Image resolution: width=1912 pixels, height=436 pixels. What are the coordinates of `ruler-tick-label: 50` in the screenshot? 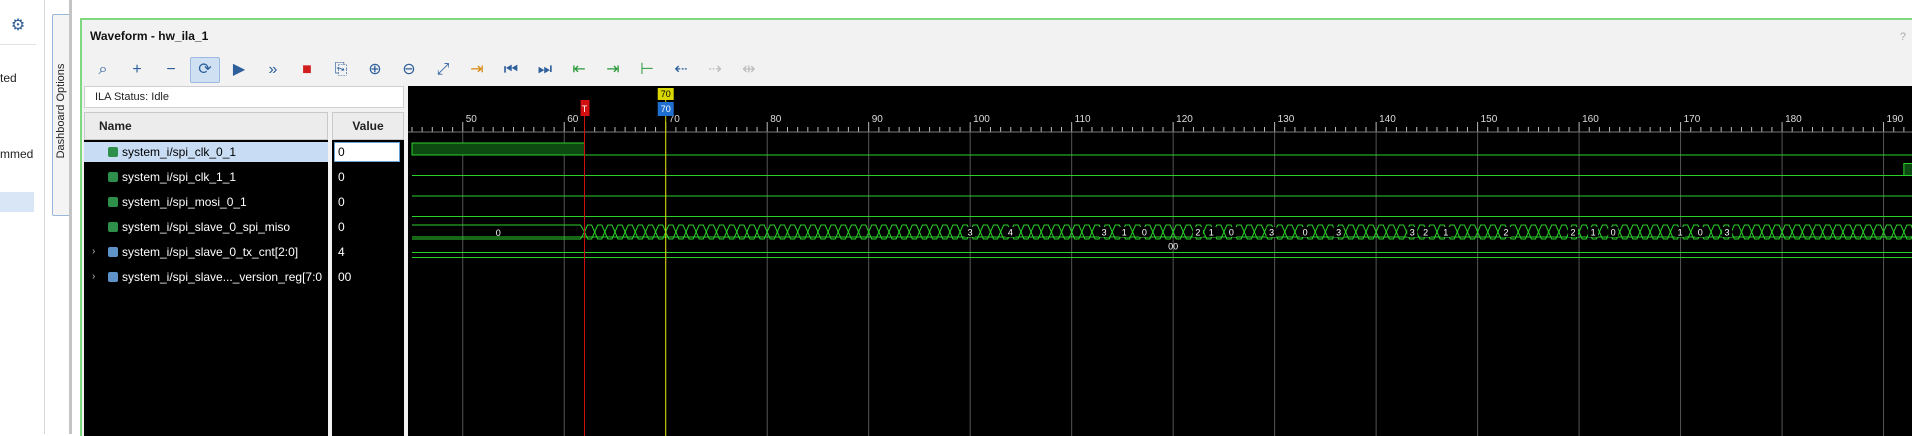 It's located at (472, 119).